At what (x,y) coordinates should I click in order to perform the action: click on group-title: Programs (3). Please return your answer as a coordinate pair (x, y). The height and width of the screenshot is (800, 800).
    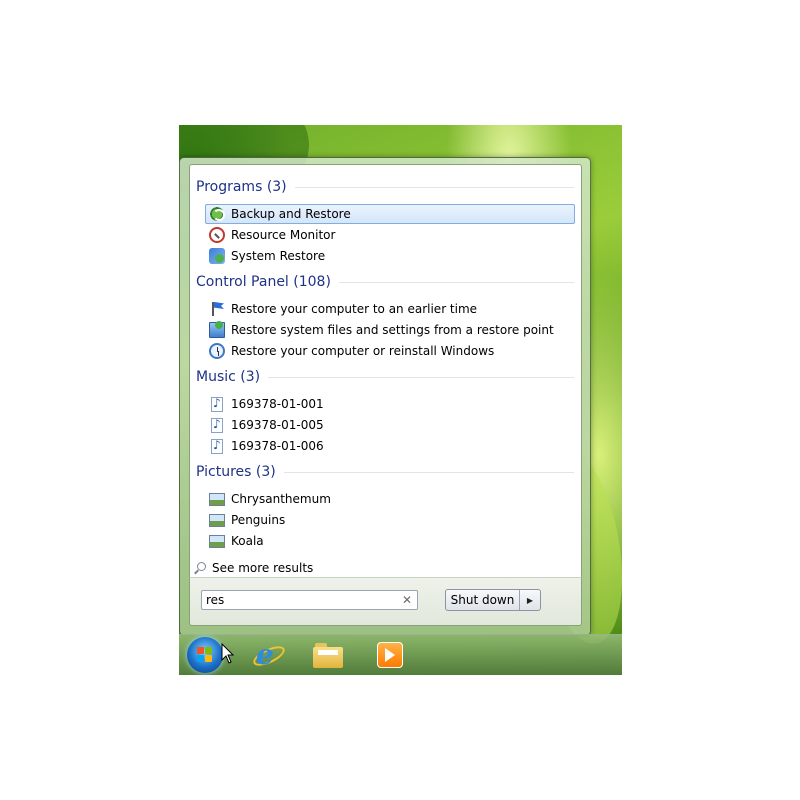
    Looking at the image, I should click on (241, 187).